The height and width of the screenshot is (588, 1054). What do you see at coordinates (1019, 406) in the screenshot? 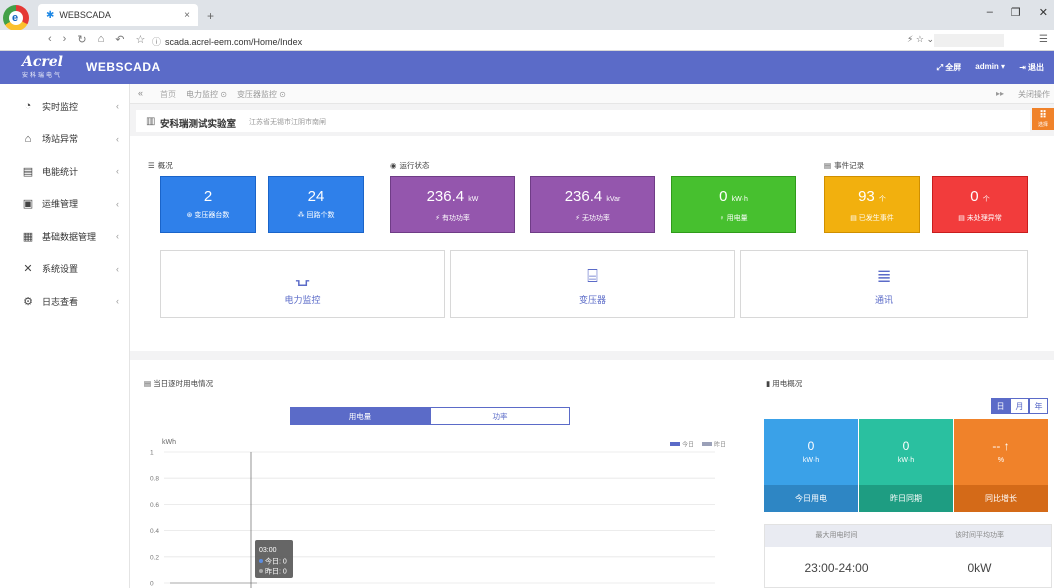
I see `period-month: 月` at bounding box center [1019, 406].